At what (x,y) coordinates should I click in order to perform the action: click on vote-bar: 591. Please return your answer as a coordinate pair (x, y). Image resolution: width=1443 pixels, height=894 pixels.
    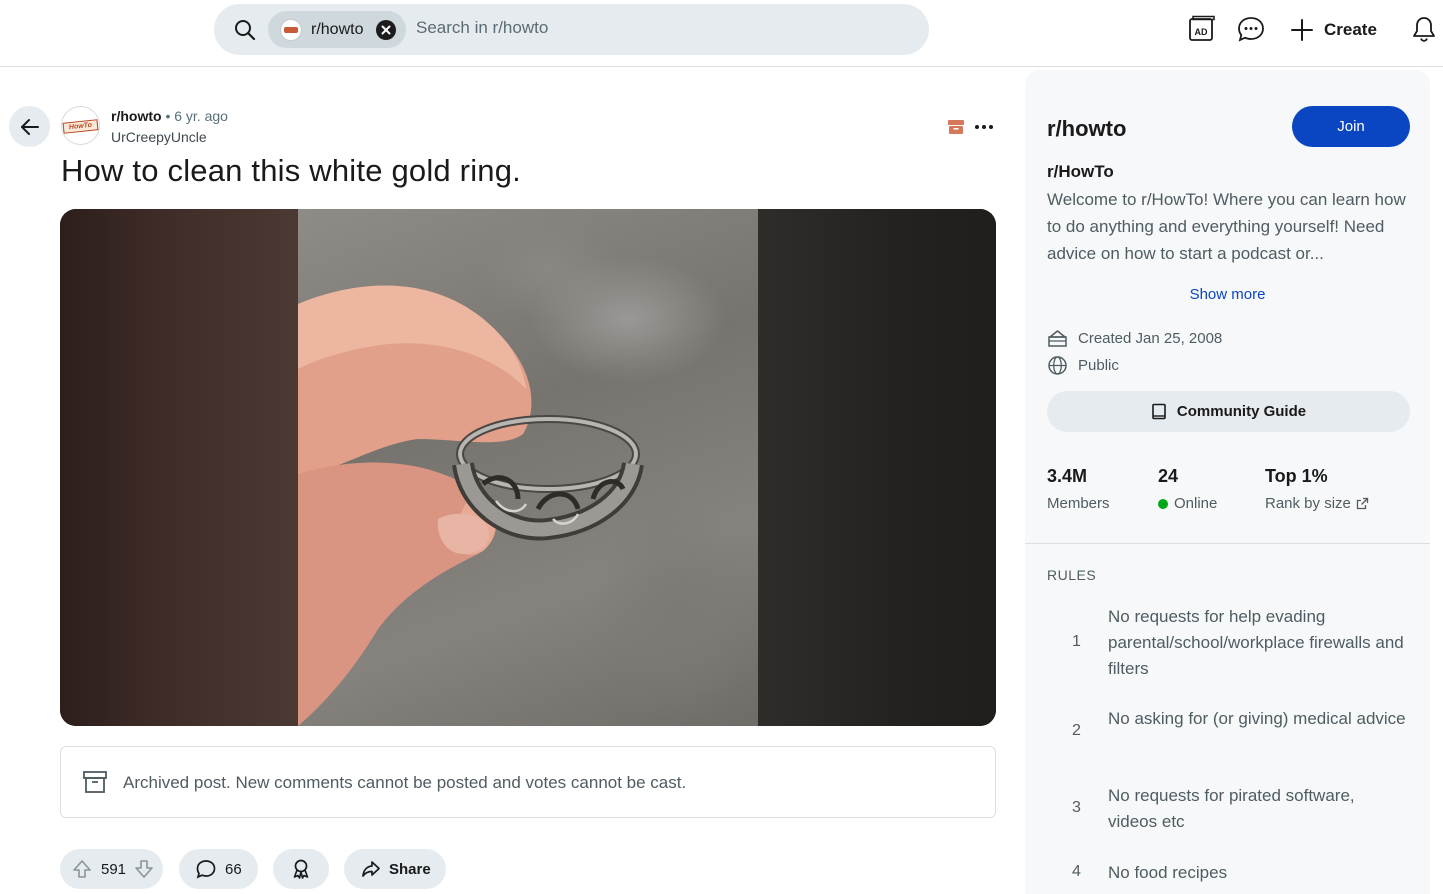
    Looking at the image, I should click on (111, 869).